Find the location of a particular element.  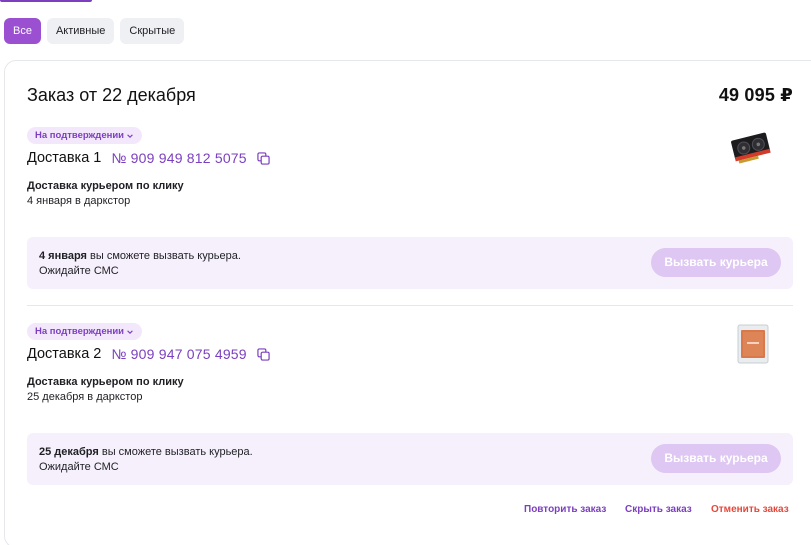

delivery-2-status-badge: На подтверждении is located at coordinates (85, 331).